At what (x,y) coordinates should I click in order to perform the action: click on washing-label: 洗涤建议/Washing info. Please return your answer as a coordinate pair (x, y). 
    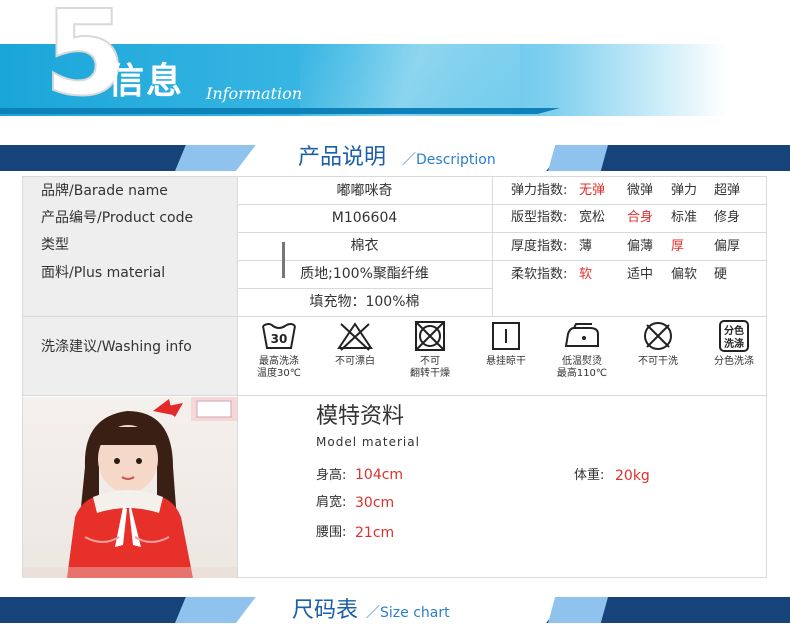
    Looking at the image, I should click on (116, 347).